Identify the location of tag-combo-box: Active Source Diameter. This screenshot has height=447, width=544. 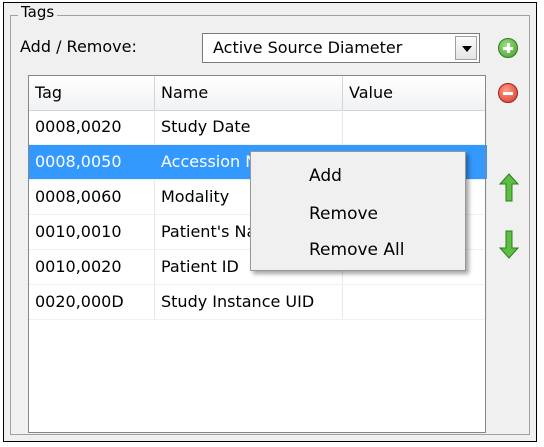
(341, 48).